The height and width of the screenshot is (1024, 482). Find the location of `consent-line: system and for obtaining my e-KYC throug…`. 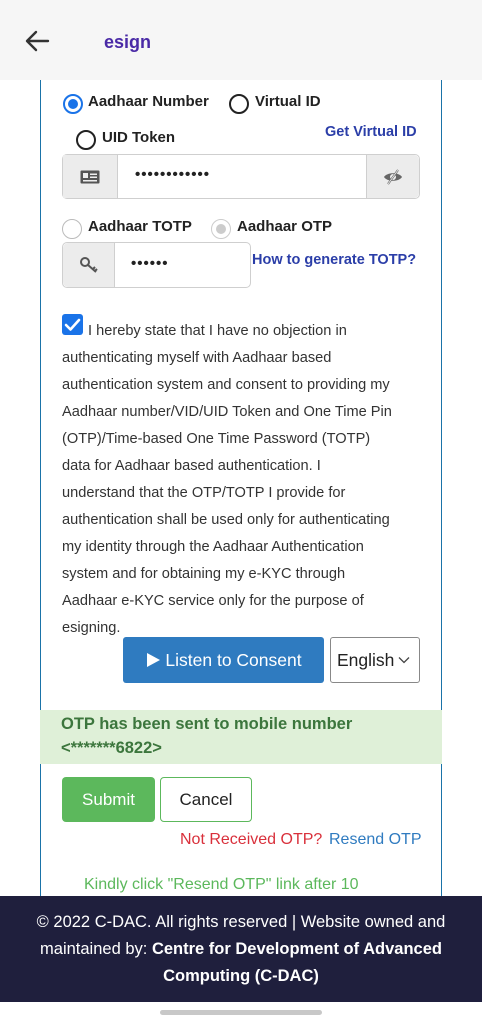

consent-line: system and for obtaining my e-KYC throug… is located at coordinates (204, 574).